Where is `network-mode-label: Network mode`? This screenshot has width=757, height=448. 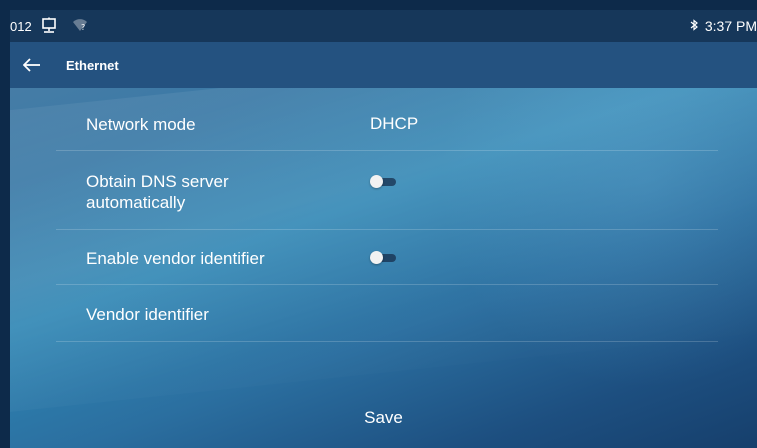 network-mode-label: Network mode is located at coordinates (141, 124).